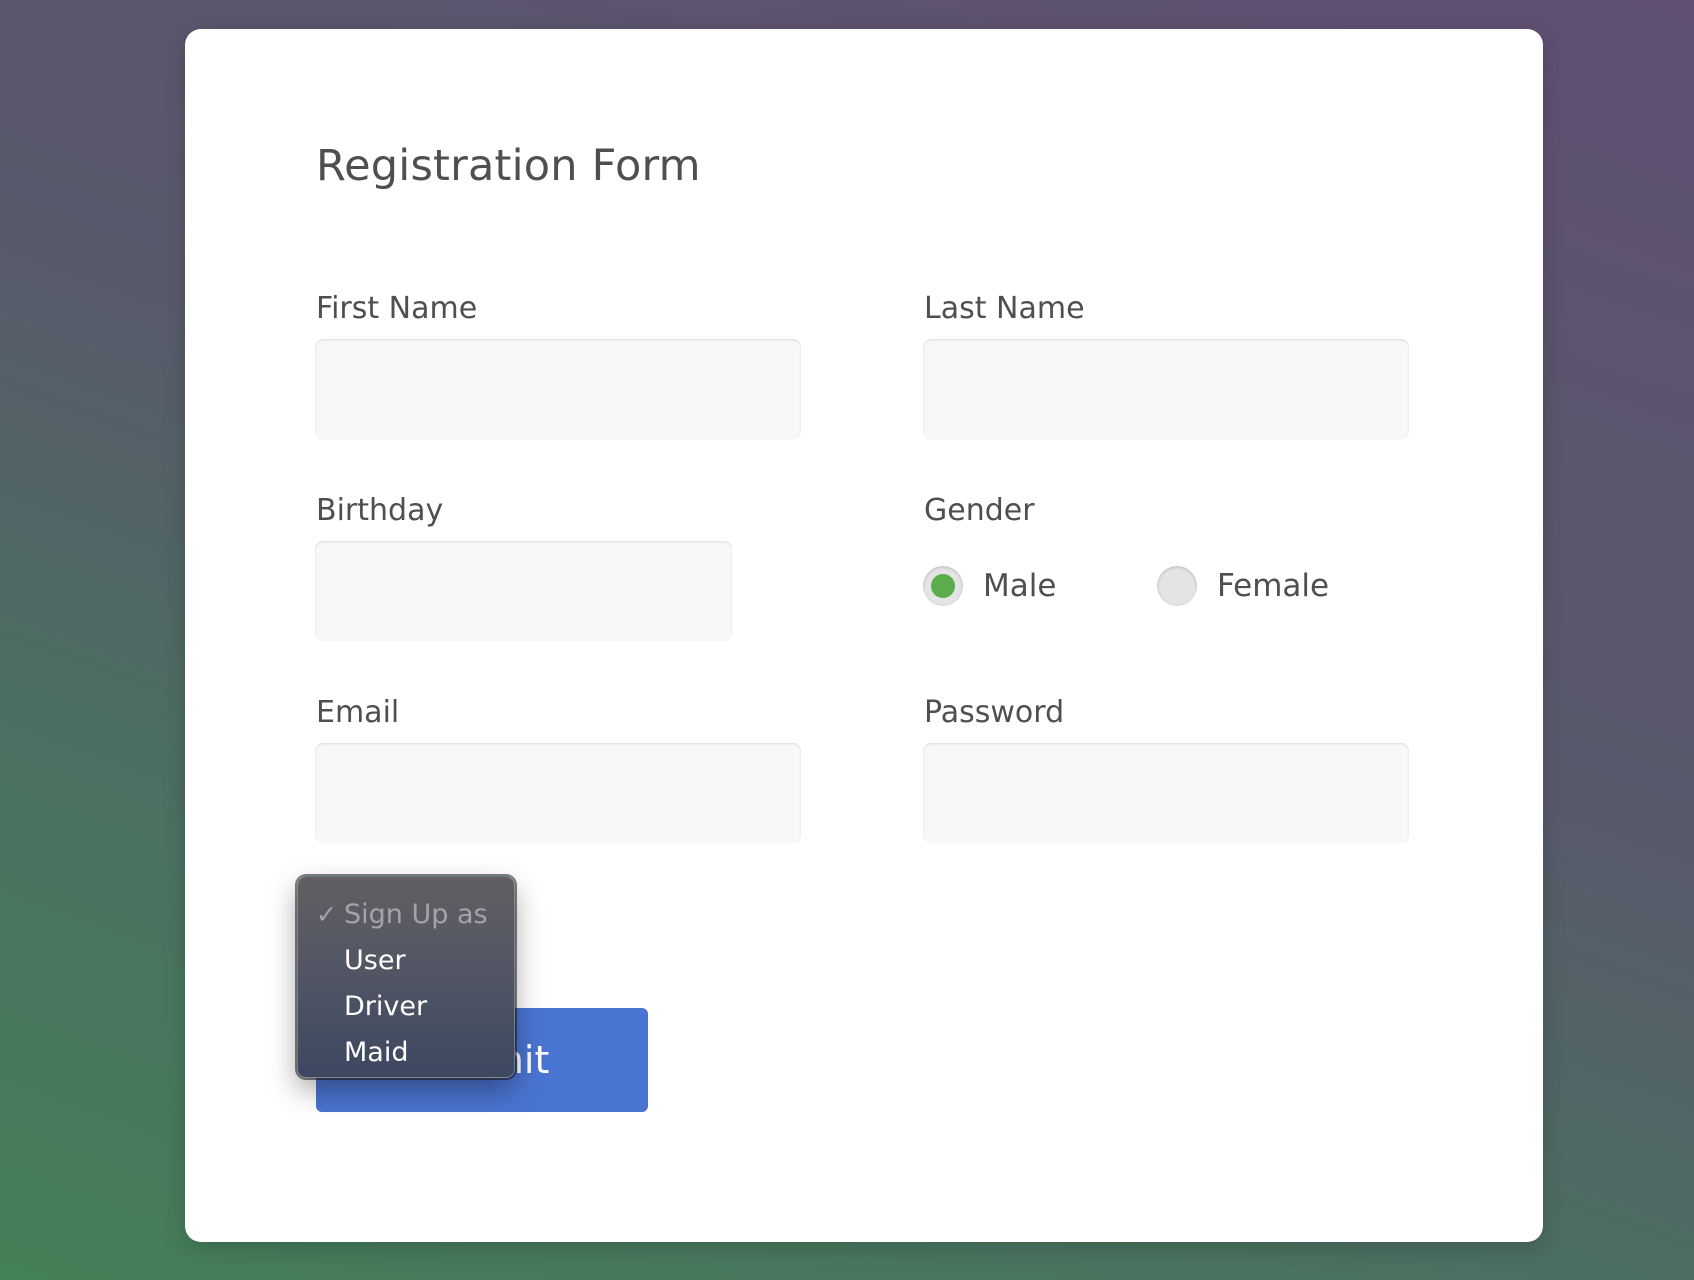 This screenshot has height=1280, width=1694. What do you see at coordinates (386, 1006) in the screenshot?
I see `menu-option-label: Driver` at bounding box center [386, 1006].